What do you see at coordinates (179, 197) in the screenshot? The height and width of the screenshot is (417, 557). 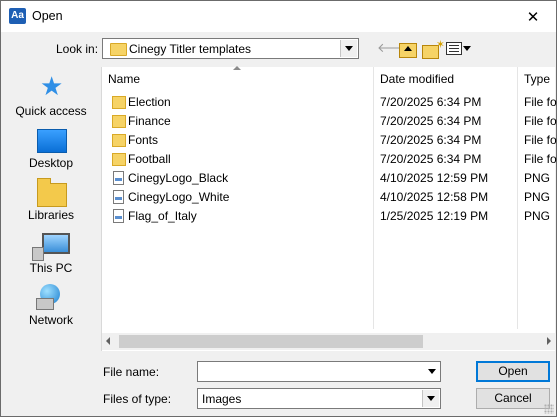 I see `item-name: CinegyLogo_White` at bounding box center [179, 197].